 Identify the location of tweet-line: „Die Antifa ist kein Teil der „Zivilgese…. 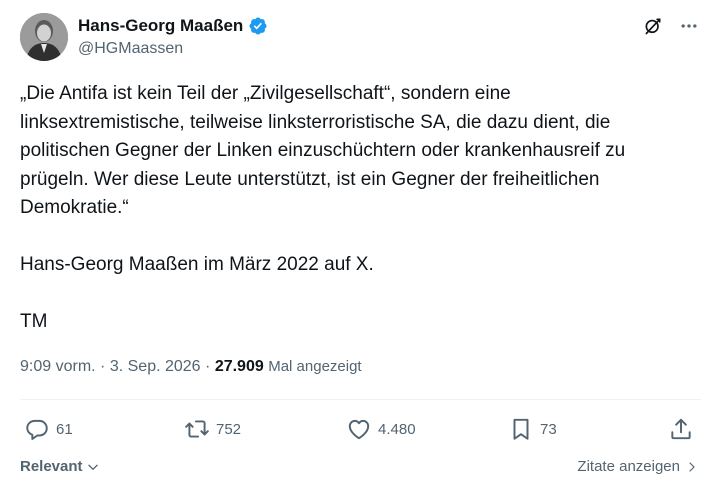
(265, 93).